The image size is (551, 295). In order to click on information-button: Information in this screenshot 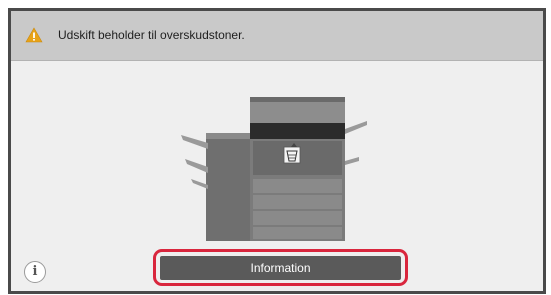, I will do `click(280, 268)`.